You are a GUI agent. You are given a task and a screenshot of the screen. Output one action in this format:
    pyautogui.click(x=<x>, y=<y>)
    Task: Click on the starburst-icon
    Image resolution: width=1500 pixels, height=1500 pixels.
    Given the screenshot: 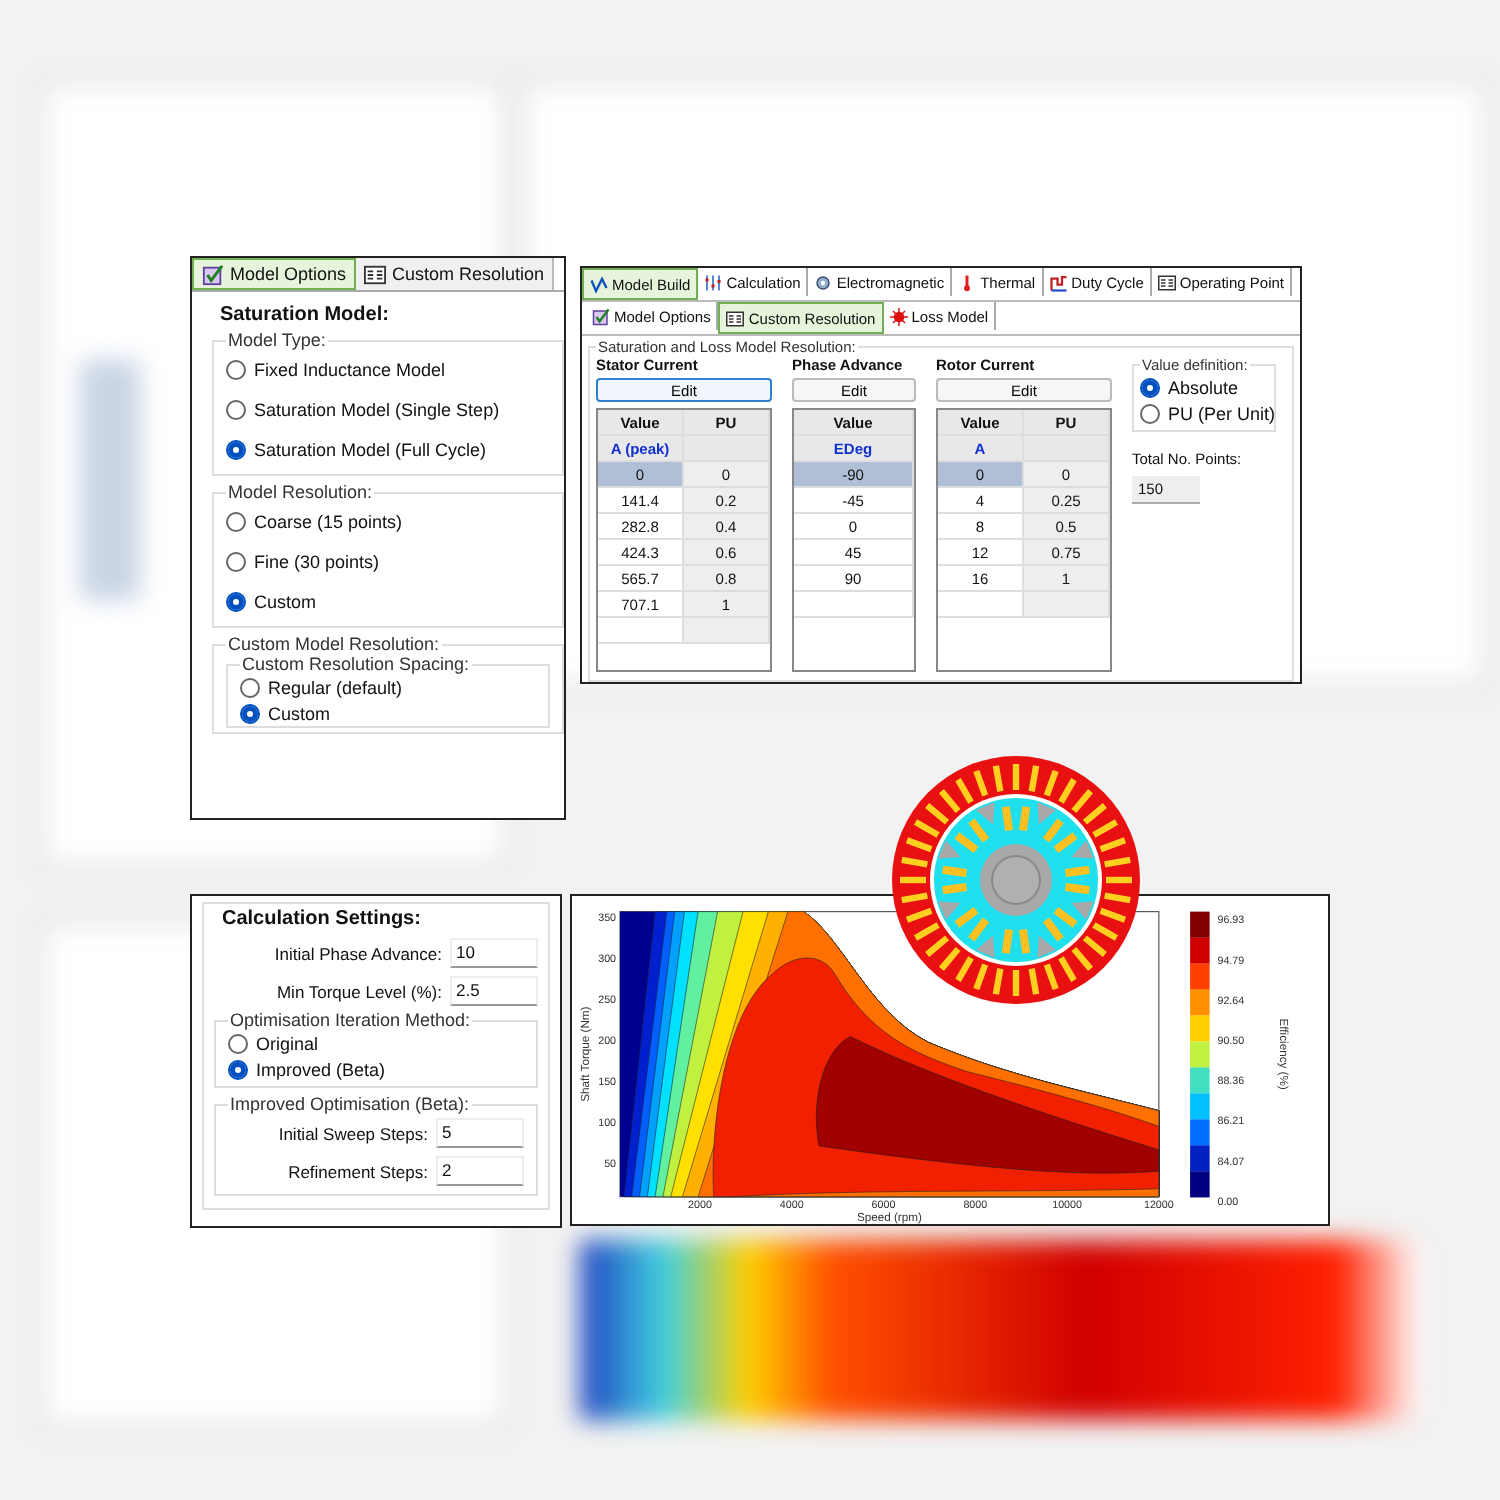 What is the action you would take?
    pyautogui.click(x=898, y=316)
    